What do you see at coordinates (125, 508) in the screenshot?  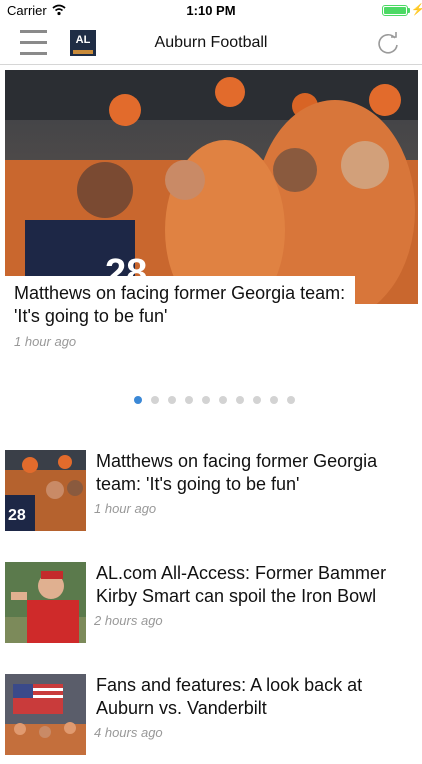 I see `article-timestamp: 1 hour ago` at bounding box center [125, 508].